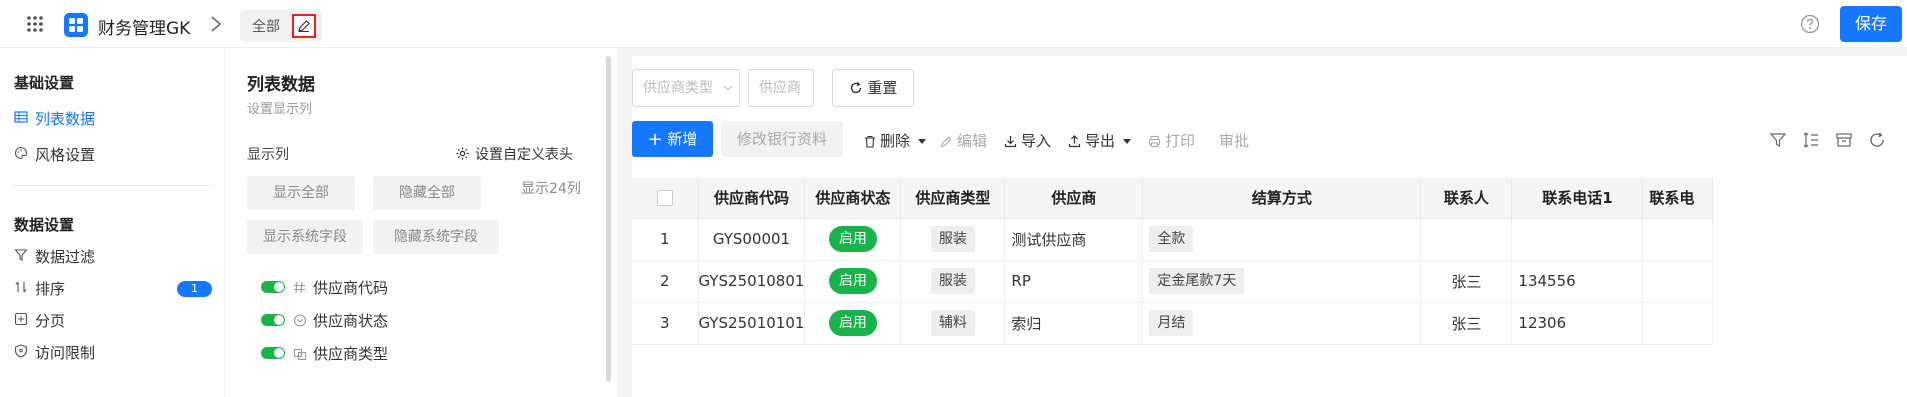  What do you see at coordinates (1282, 323) in the screenshot?
I see `settlement-cell: 月结` at bounding box center [1282, 323].